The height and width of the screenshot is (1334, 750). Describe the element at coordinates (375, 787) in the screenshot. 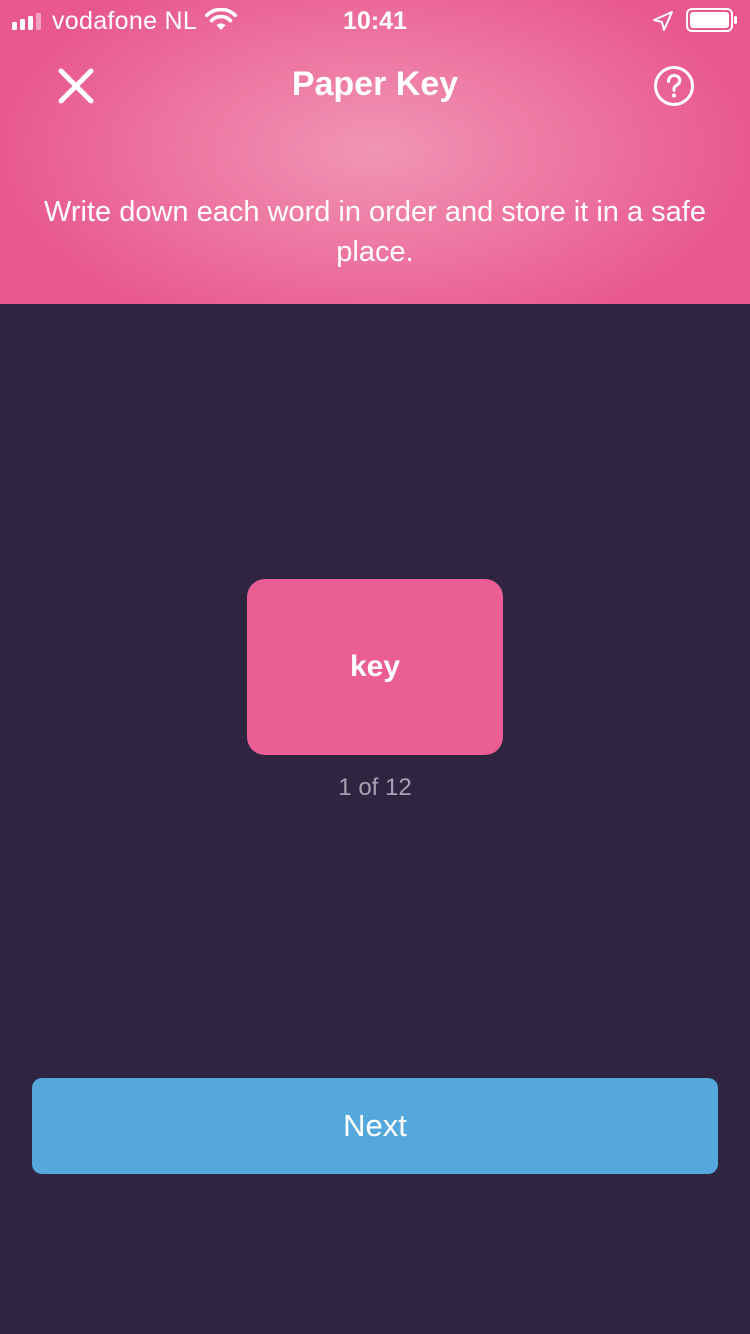

I see `word-counter: 1 of 12` at that location.